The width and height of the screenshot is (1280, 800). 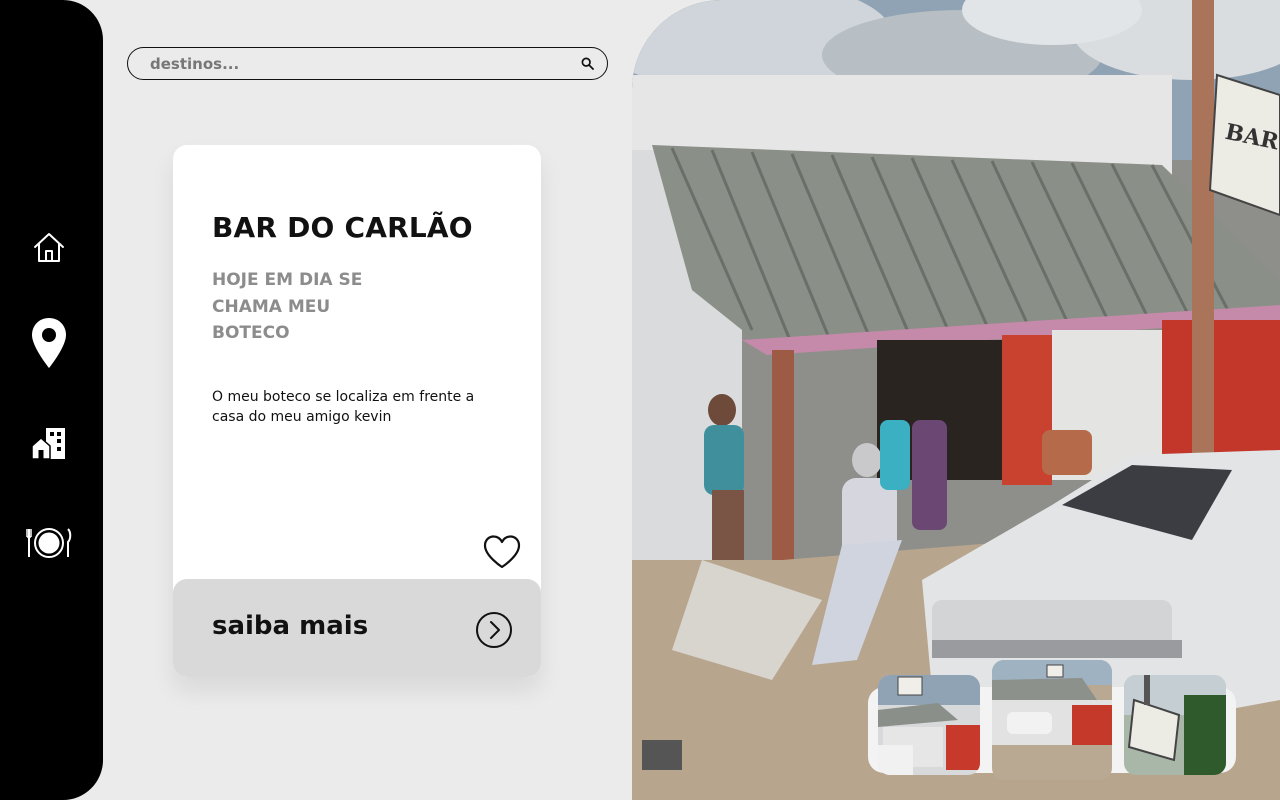 I want to click on home-icon, so click(x=49, y=247).